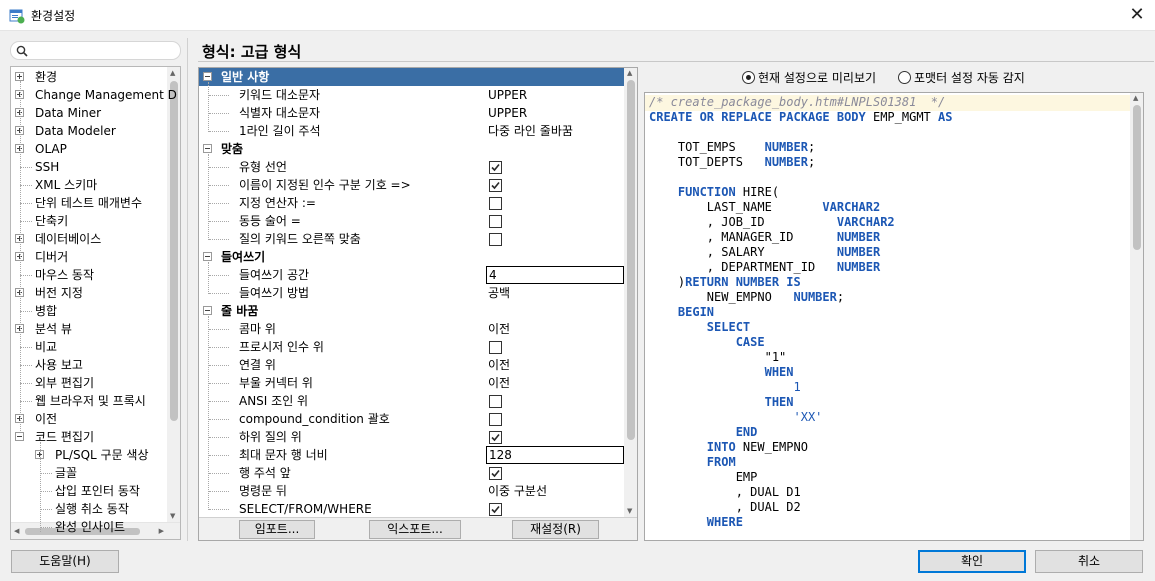  I want to click on tree-item: 병합, so click(46, 311).